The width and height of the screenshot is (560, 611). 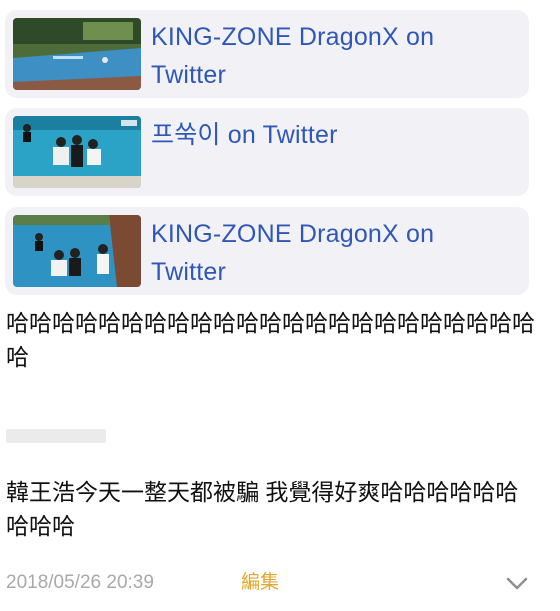 I want to click on edit-button: 編集, so click(x=260, y=583).